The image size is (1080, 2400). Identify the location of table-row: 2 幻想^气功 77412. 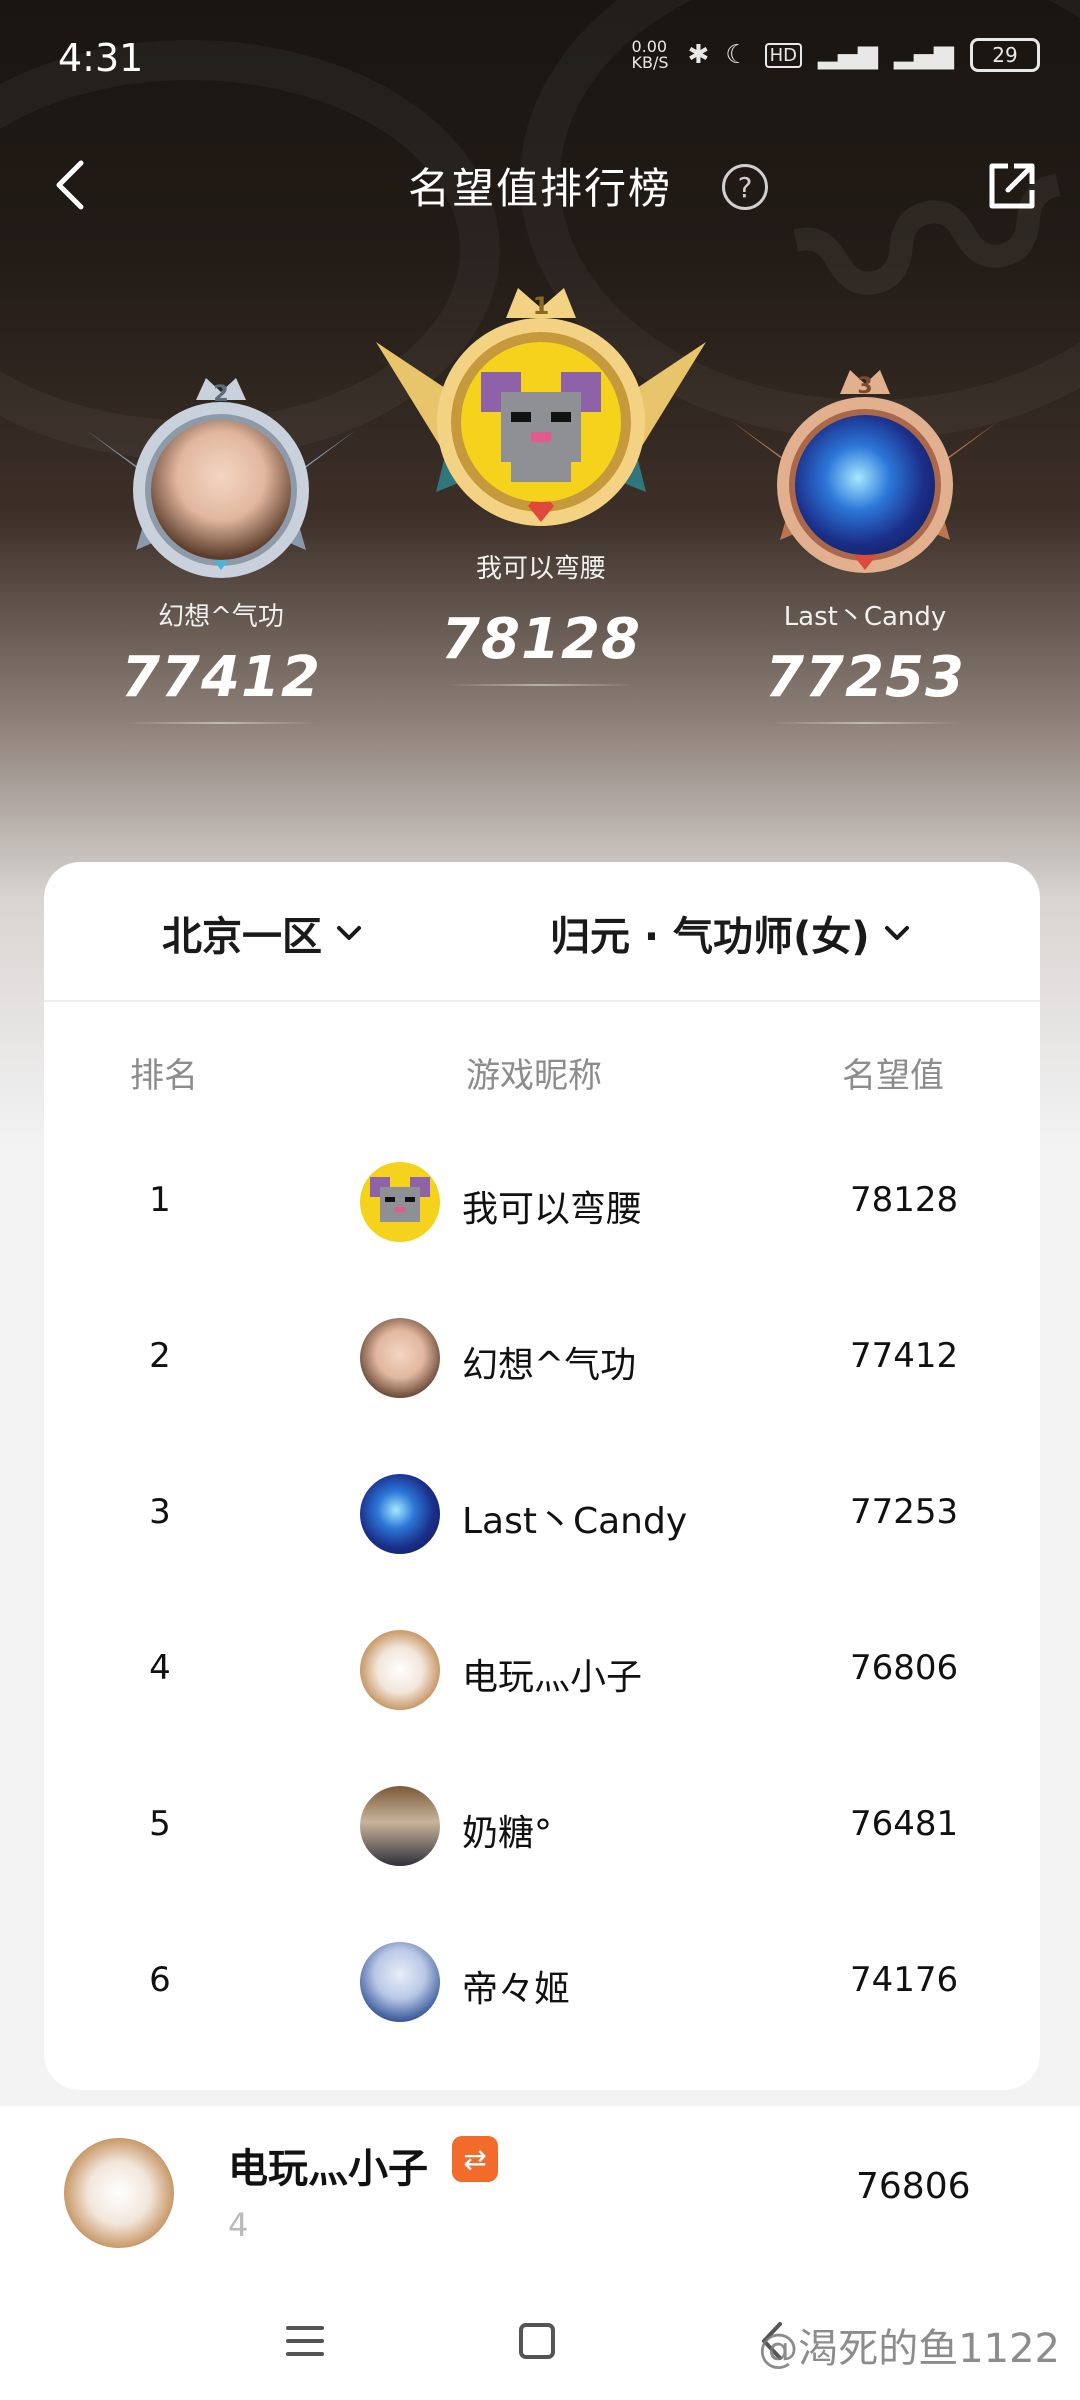
(542, 1358).